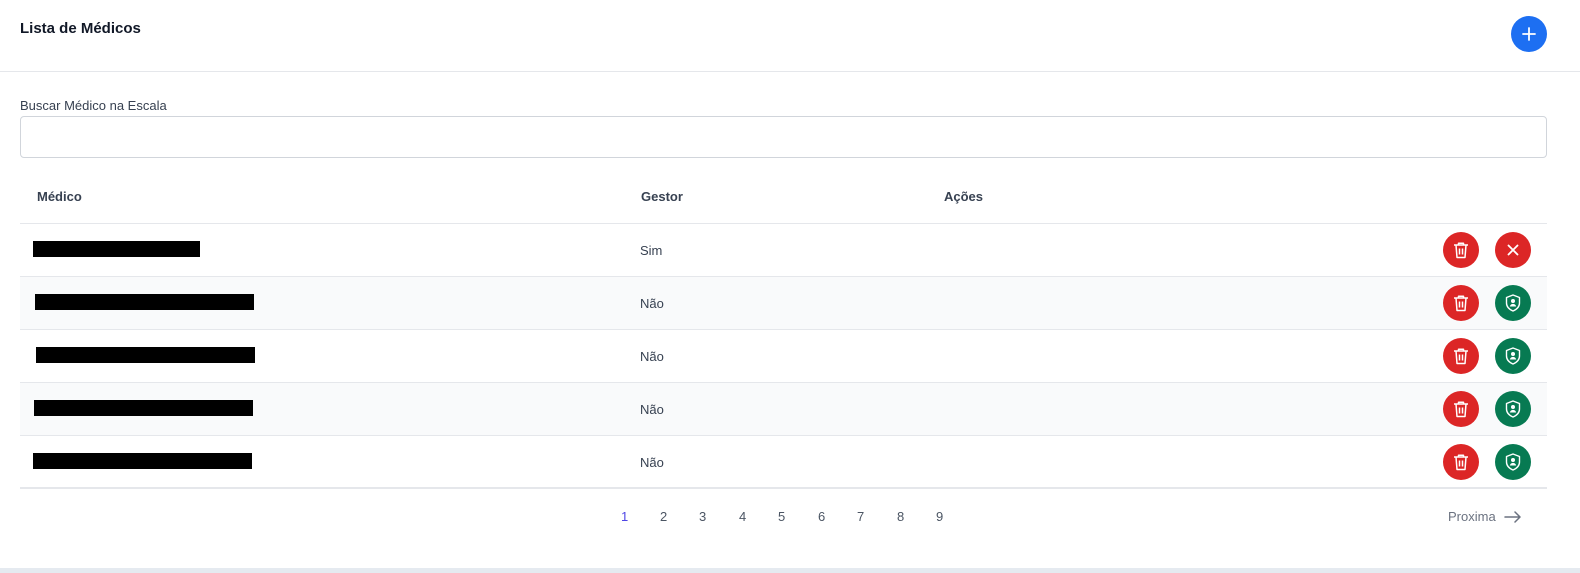 The image size is (1580, 573). Describe the element at coordinates (783, 137) in the screenshot. I see `search-input` at that location.